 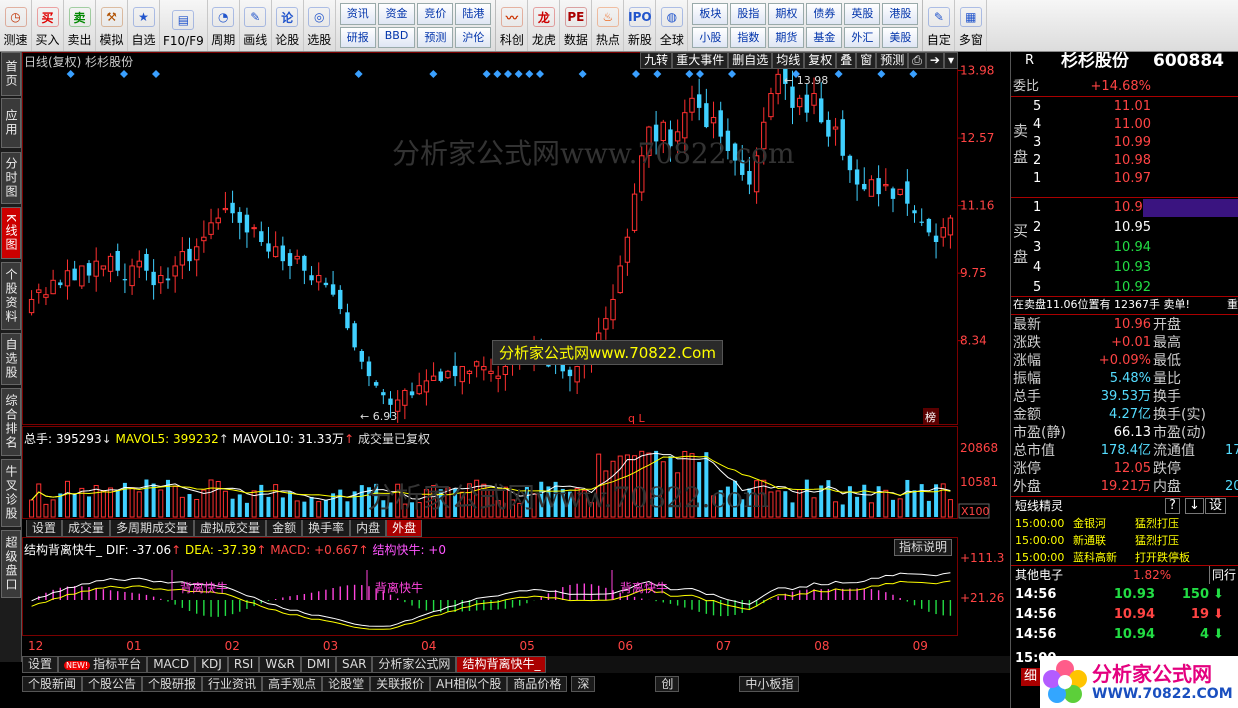 What do you see at coordinates (640, 25) in the screenshot?
I see `toolbar-mid-button-4: IPO 新股` at bounding box center [640, 25].